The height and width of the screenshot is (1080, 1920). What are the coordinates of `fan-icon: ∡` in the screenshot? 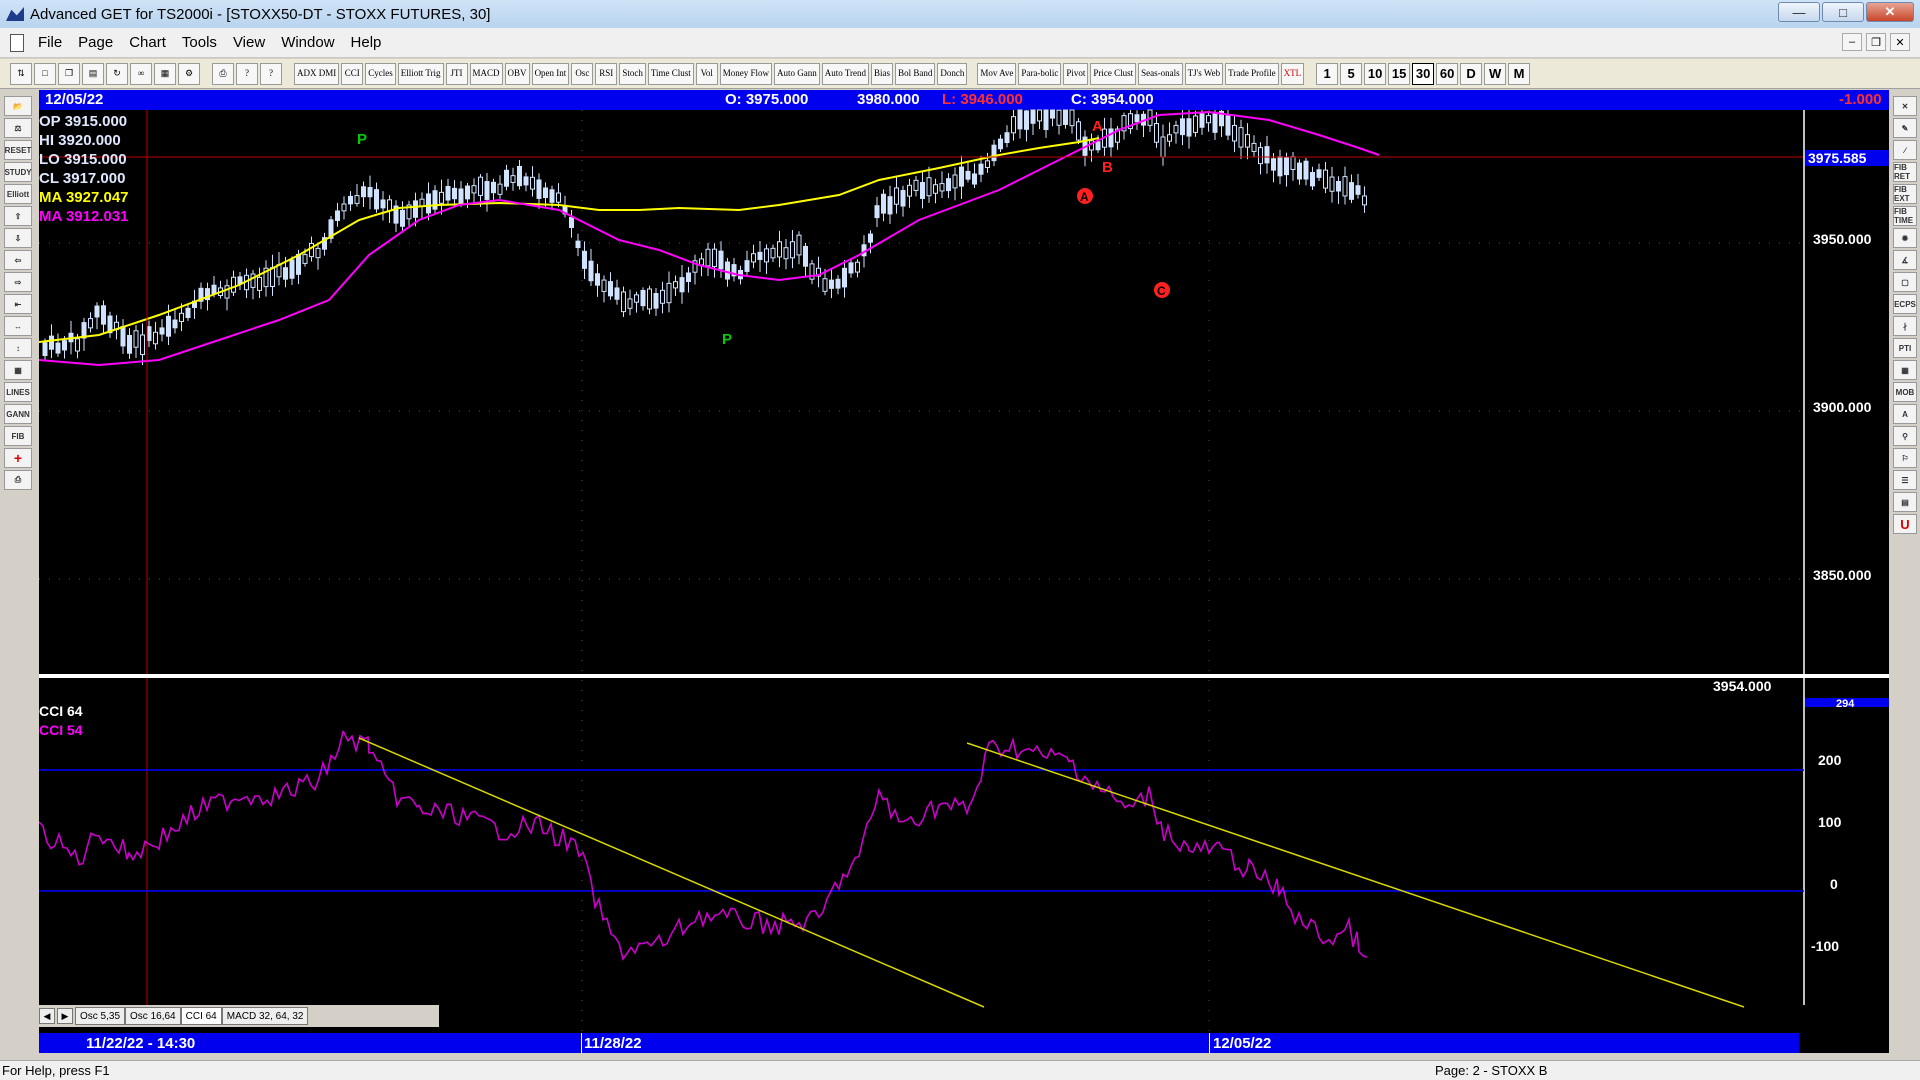 It's located at (1905, 260).